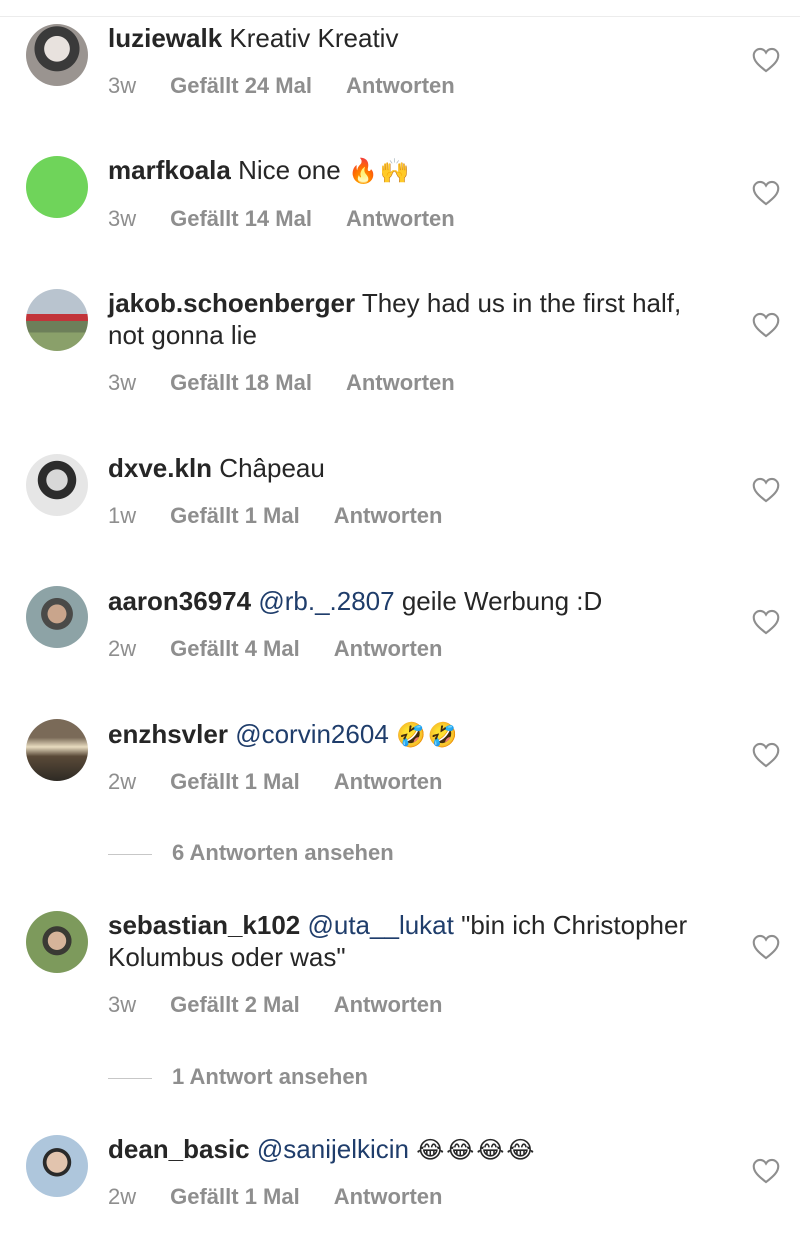  I want to click on comment-username: dxve.kln, so click(160, 468).